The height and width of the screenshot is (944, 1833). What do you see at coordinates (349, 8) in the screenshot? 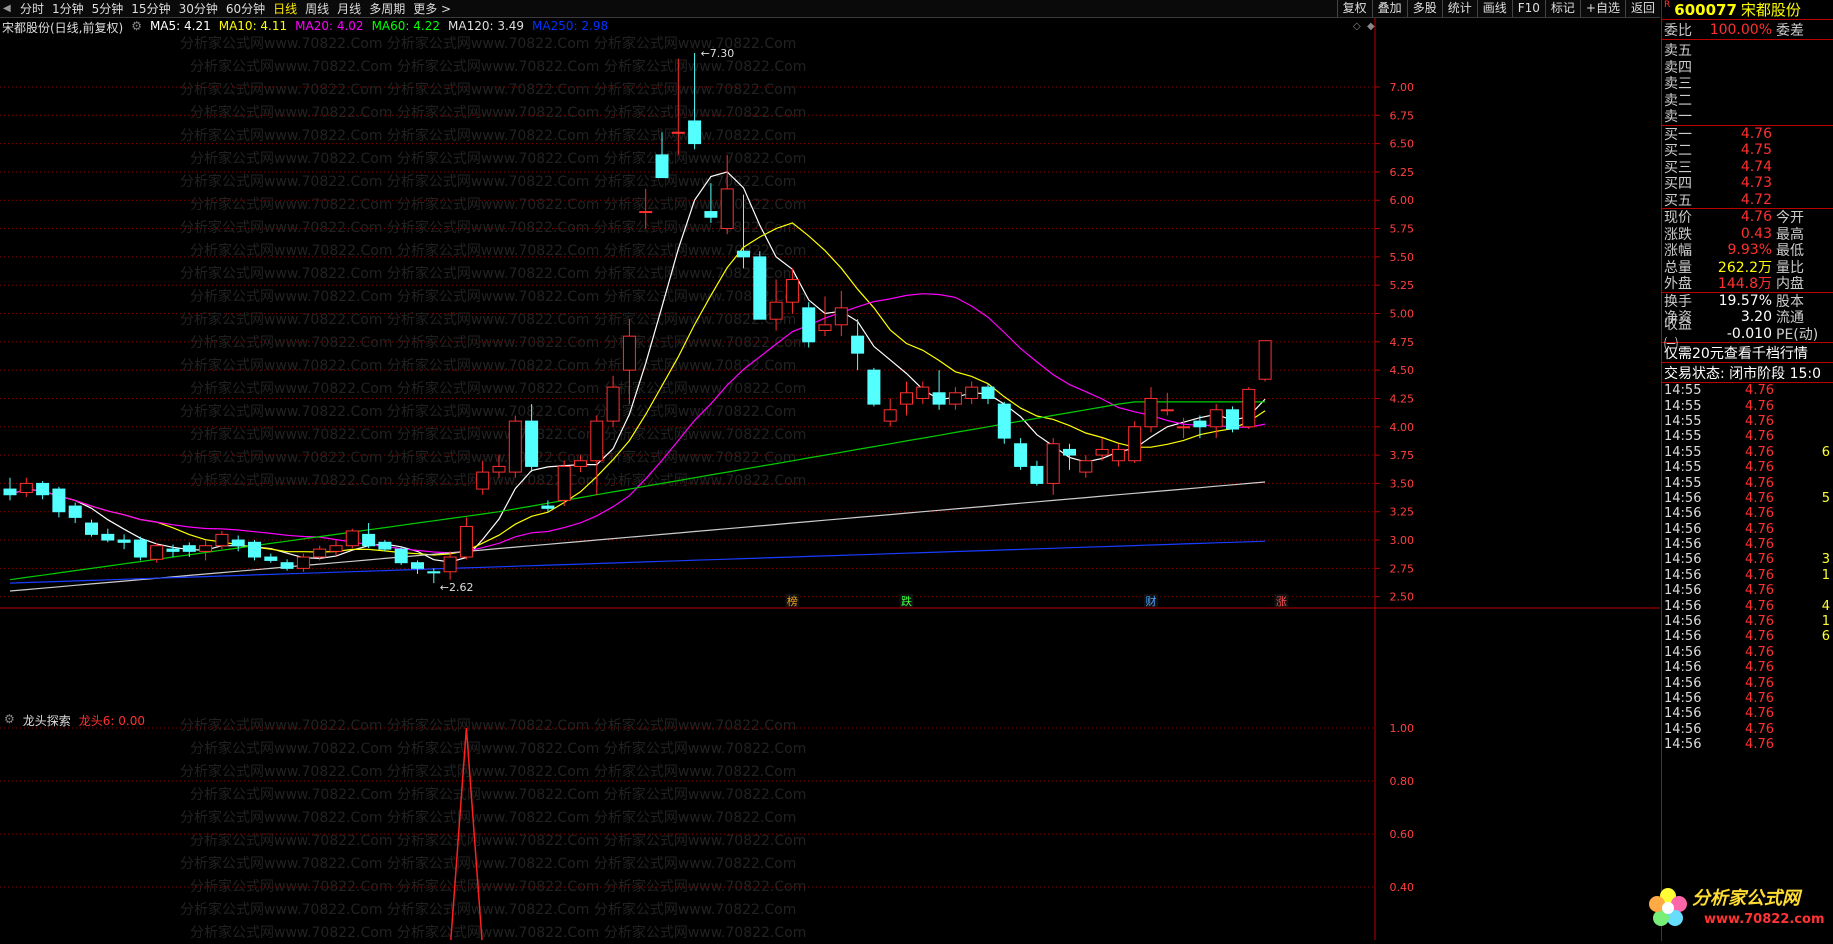
I see `tab-8: 月线` at bounding box center [349, 8].